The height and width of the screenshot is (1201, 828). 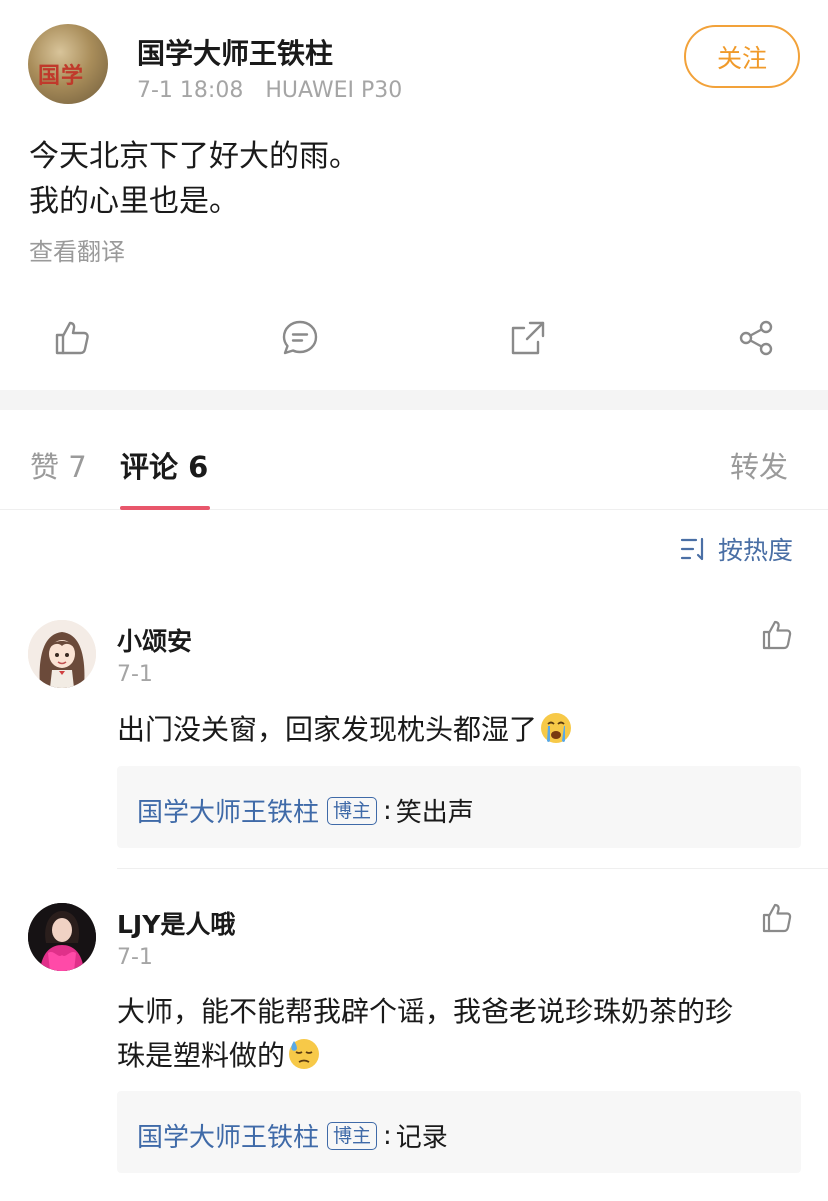 I want to click on tab-likes: 赞 7, so click(x=58, y=465).